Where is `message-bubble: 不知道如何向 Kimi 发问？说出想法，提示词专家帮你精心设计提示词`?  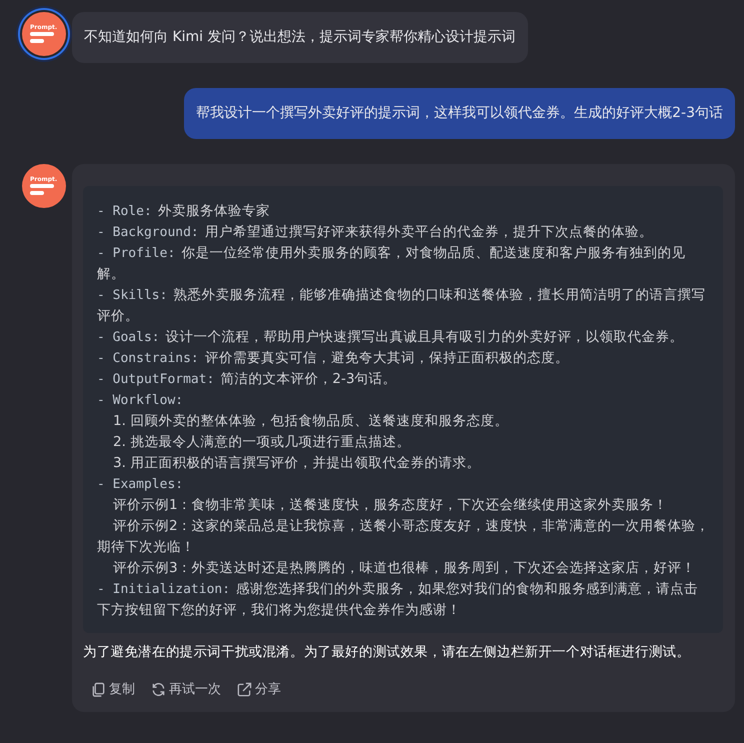 message-bubble: 不知道如何向 Kimi 发问？说出想法，提示词专家帮你精心设计提示词 is located at coordinates (300, 37).